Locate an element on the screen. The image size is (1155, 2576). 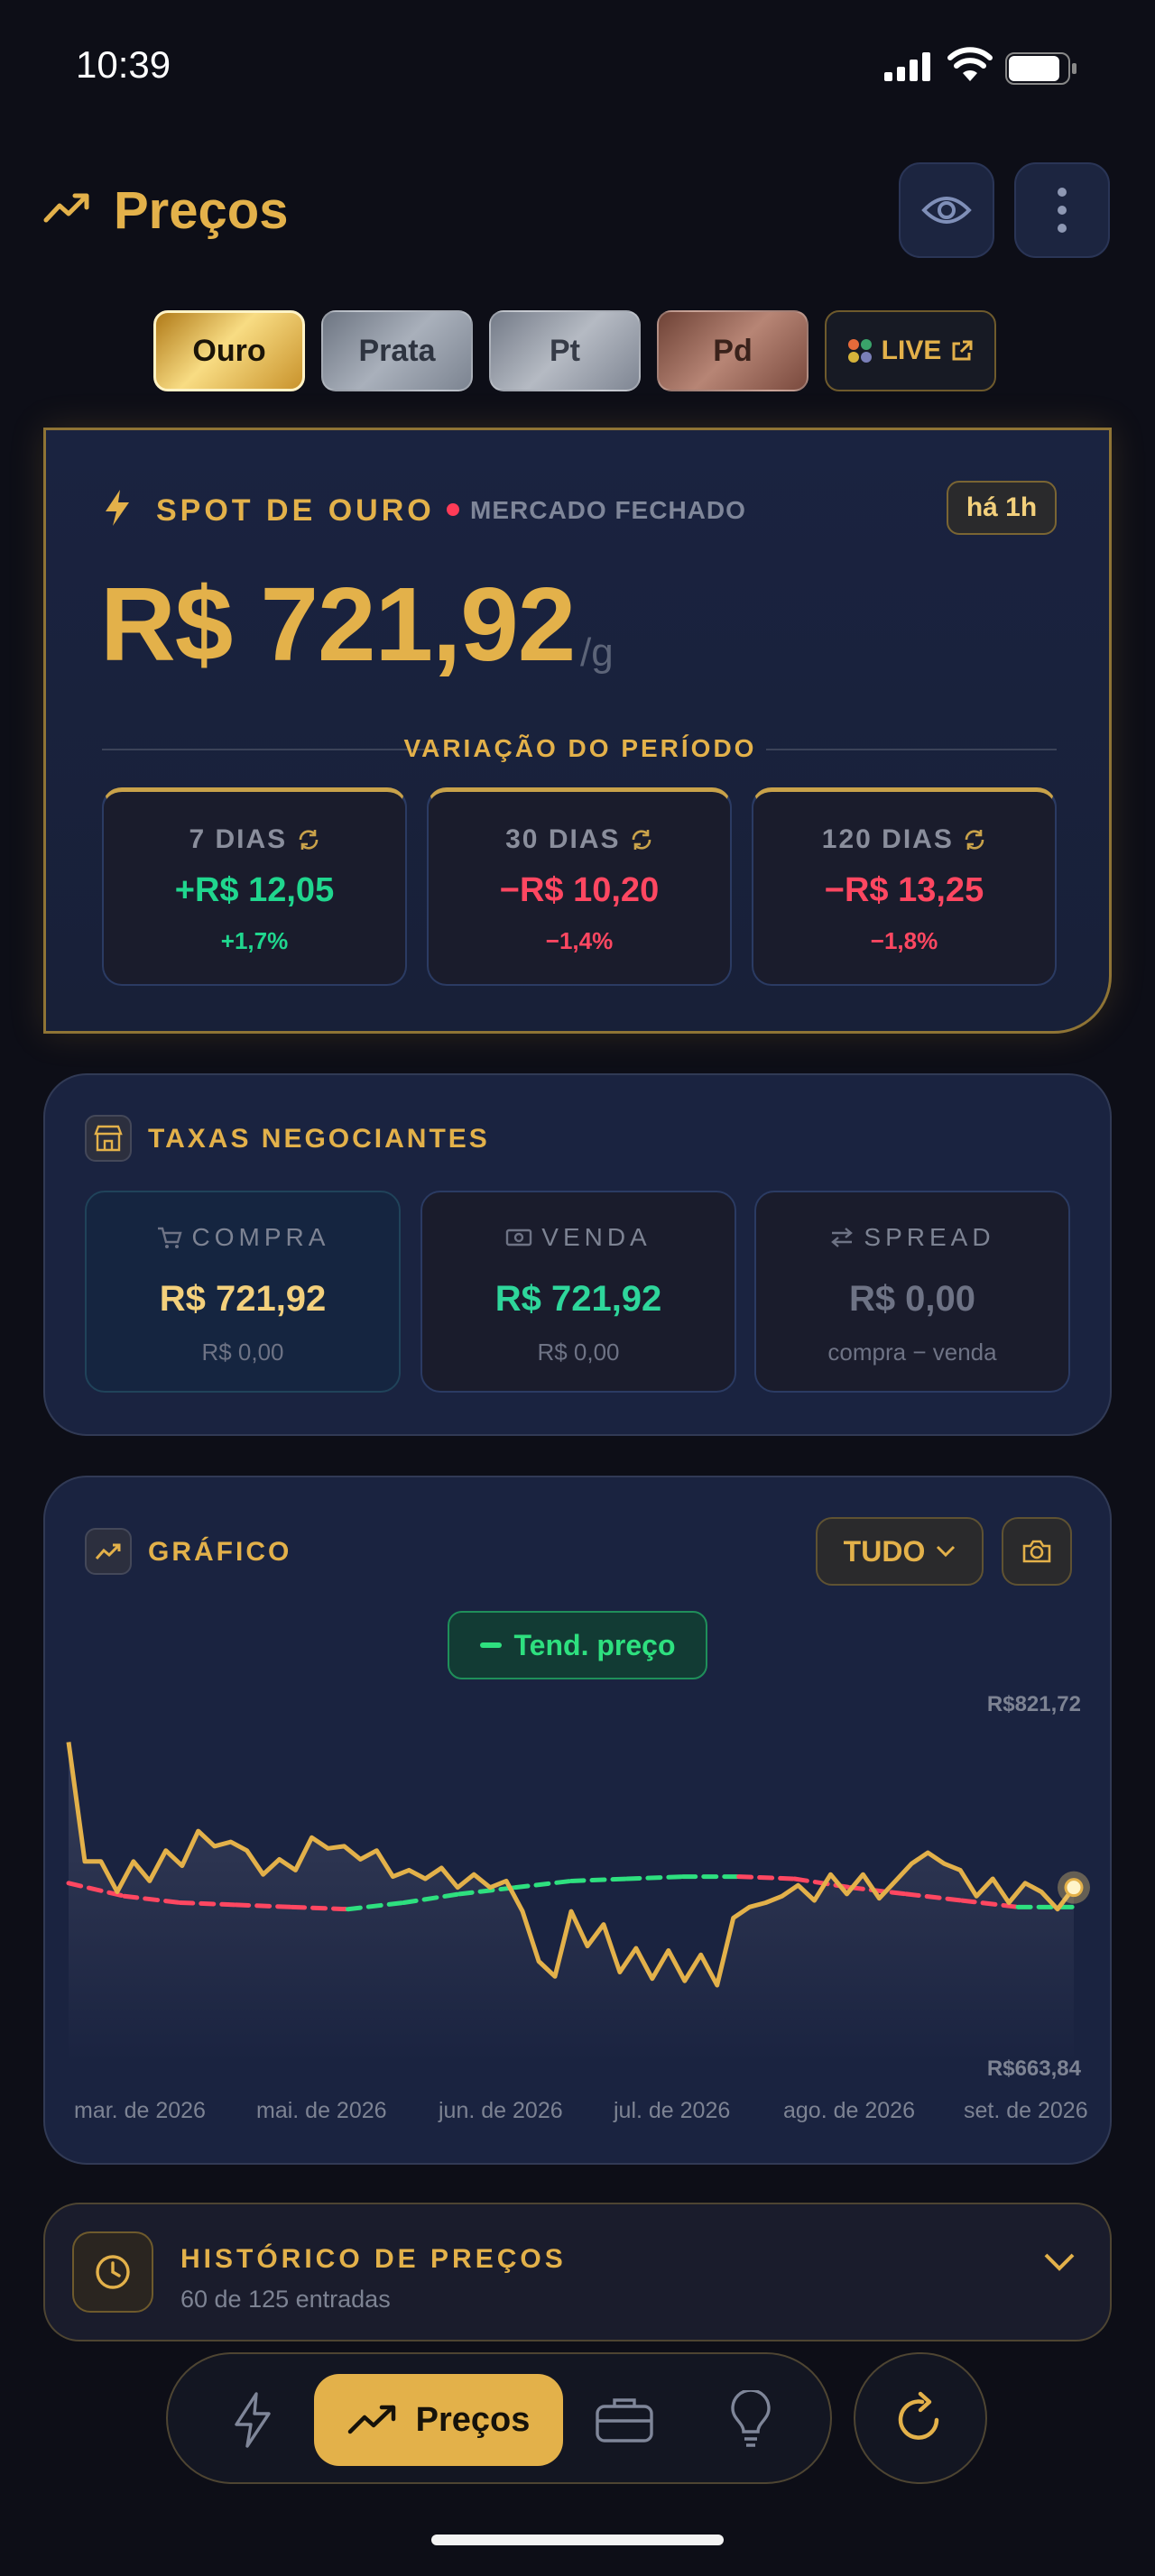
x-tick-label: jul. de 2026 is located at coordinates (672, 2110).